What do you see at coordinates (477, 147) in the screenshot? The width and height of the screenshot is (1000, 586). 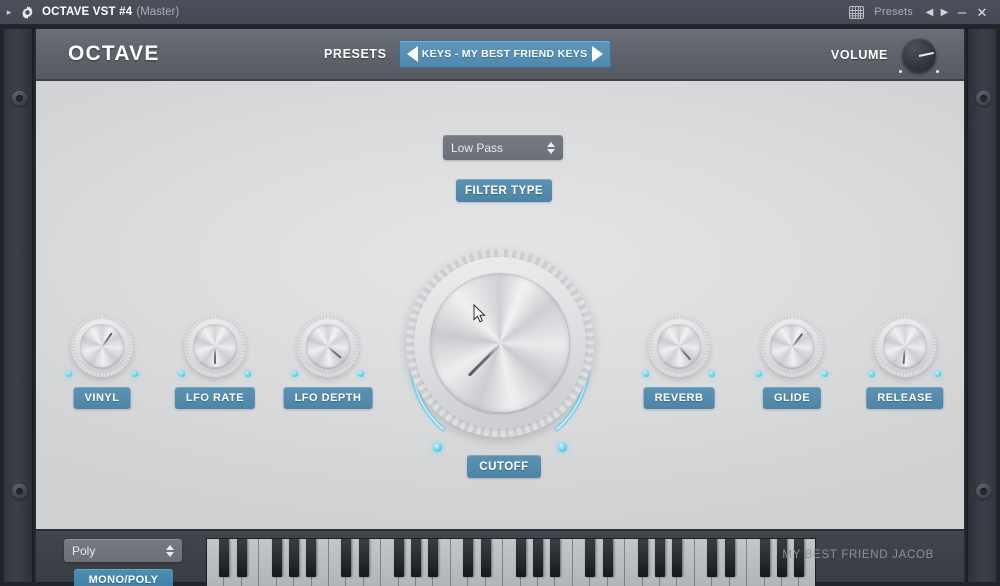 I see `filter-type-value: Low Pass` at bounding box center [477, 147].